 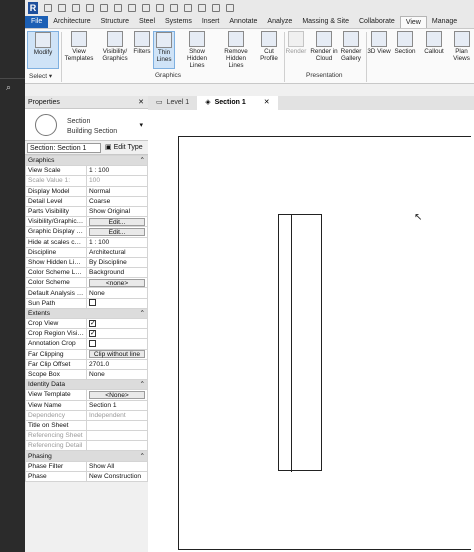 What do you see at coordinates (379, 43) in the screenshot?
I see `3d-view-button: 3D View` at bounding box center [379, 43].